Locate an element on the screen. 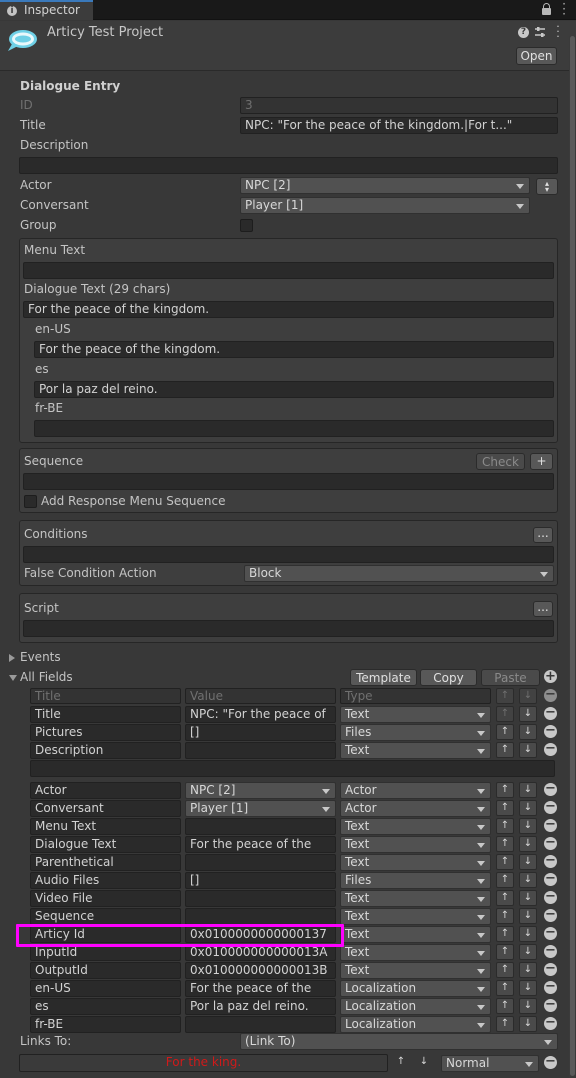 Image resolution: width=576 pixels, height=1078 pixels. field-type-video-file: Text is located at coordinates (415, 898).